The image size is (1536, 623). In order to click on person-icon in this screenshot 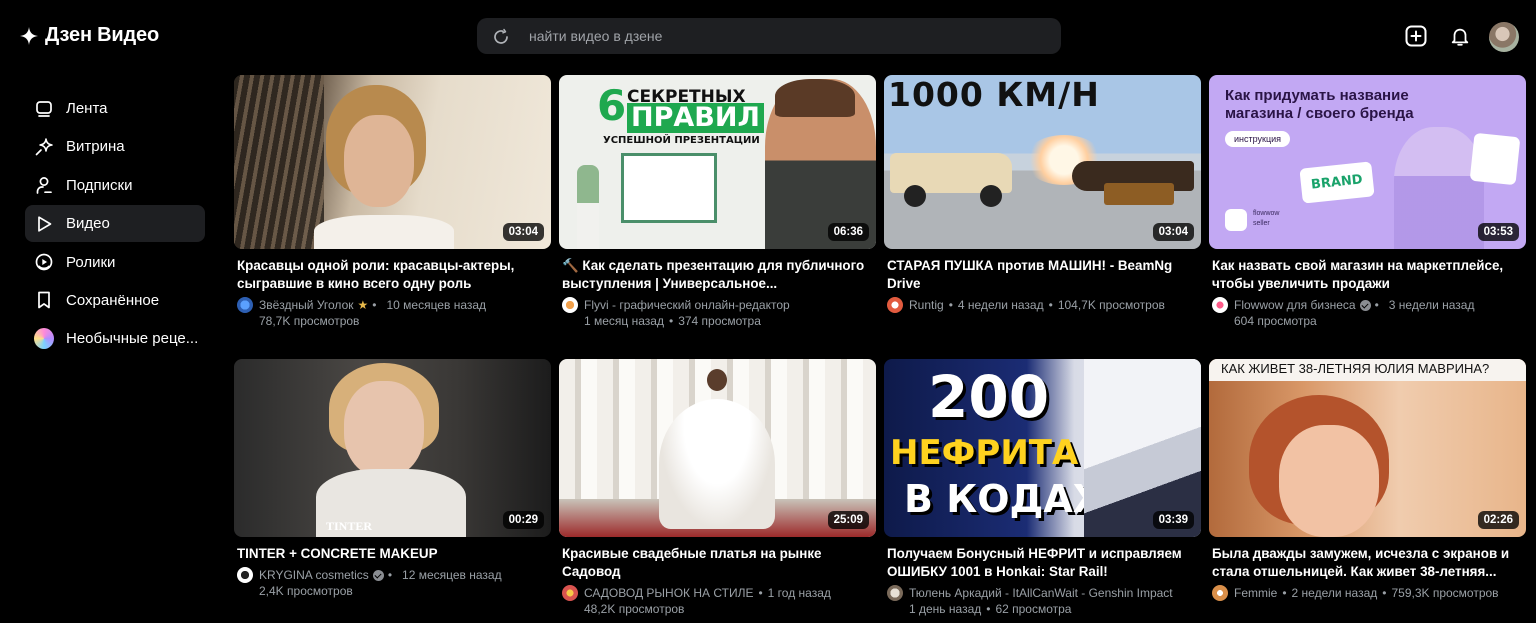, I will do `click(44, 185)`.